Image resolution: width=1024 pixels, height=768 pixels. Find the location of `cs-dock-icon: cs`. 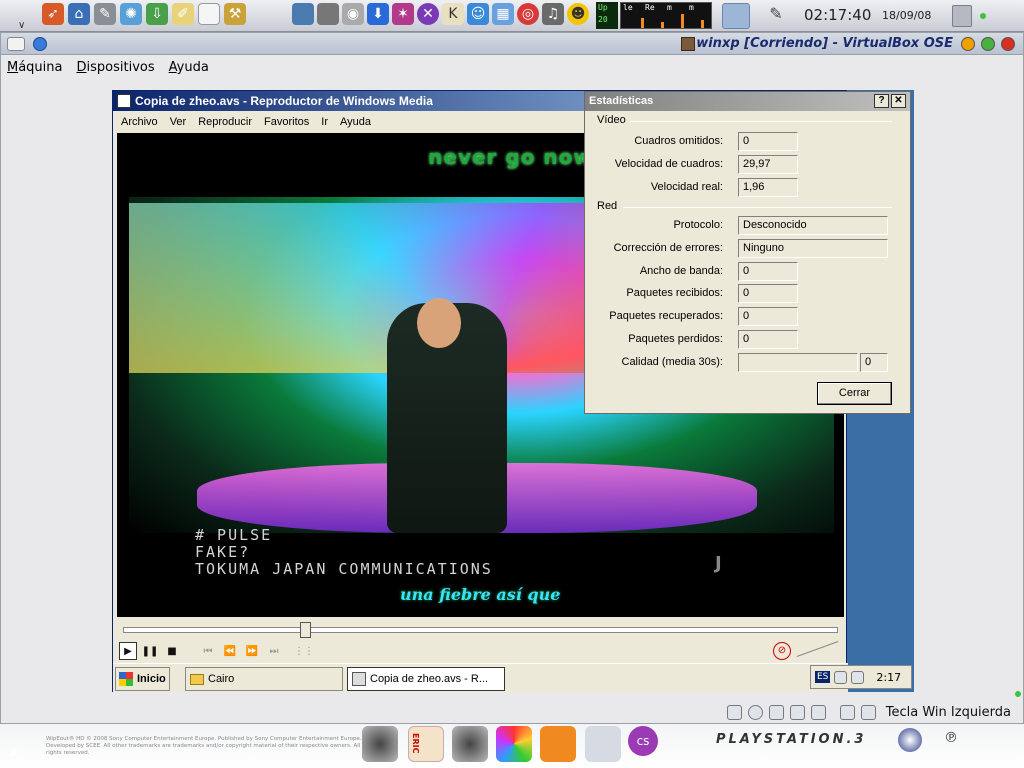

cs-dock-icon: cs is located at coordinates (643, 741).